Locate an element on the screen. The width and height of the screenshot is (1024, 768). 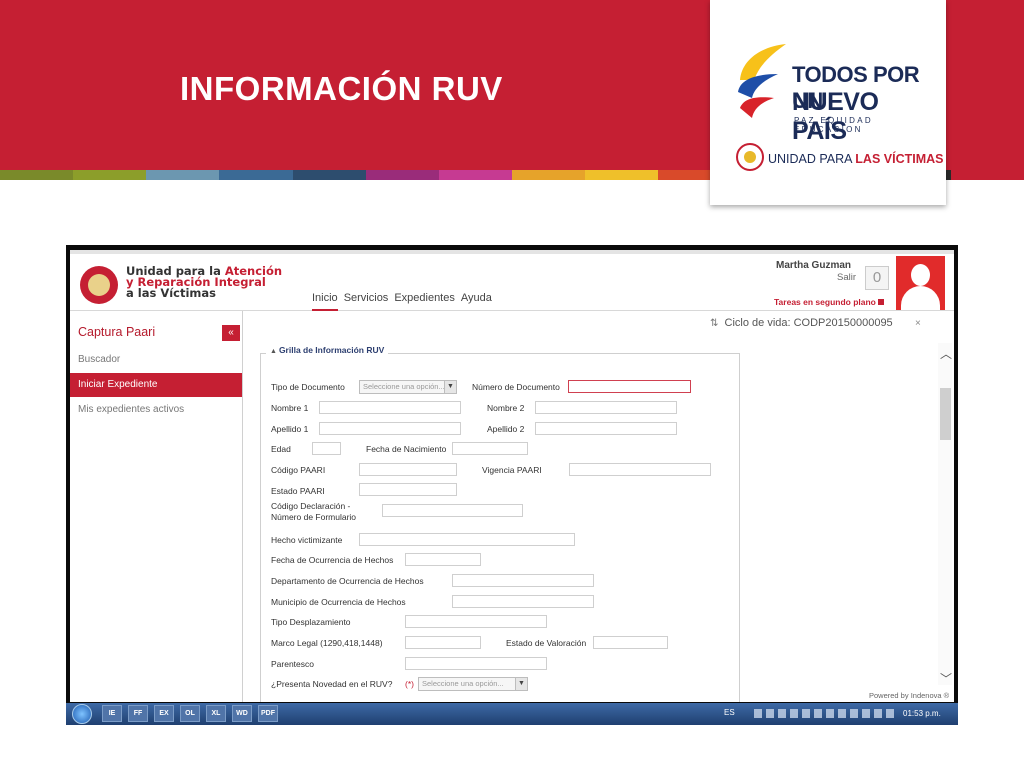
grid-title: ▲ Grilla de Información RUV is located at coordinates (327, 350).